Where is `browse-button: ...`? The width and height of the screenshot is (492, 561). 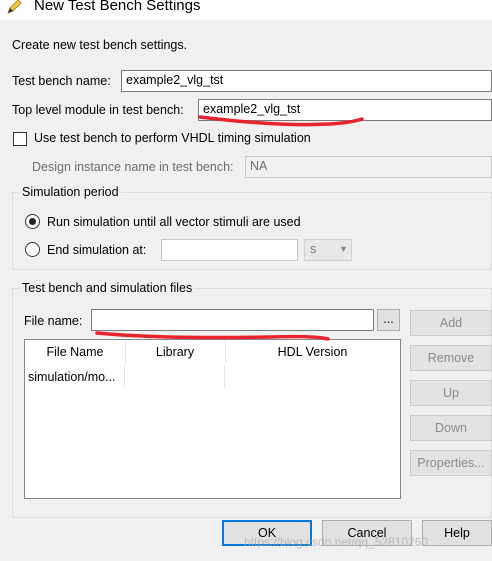
browse-button: ... is located at coordinates (388, 320).